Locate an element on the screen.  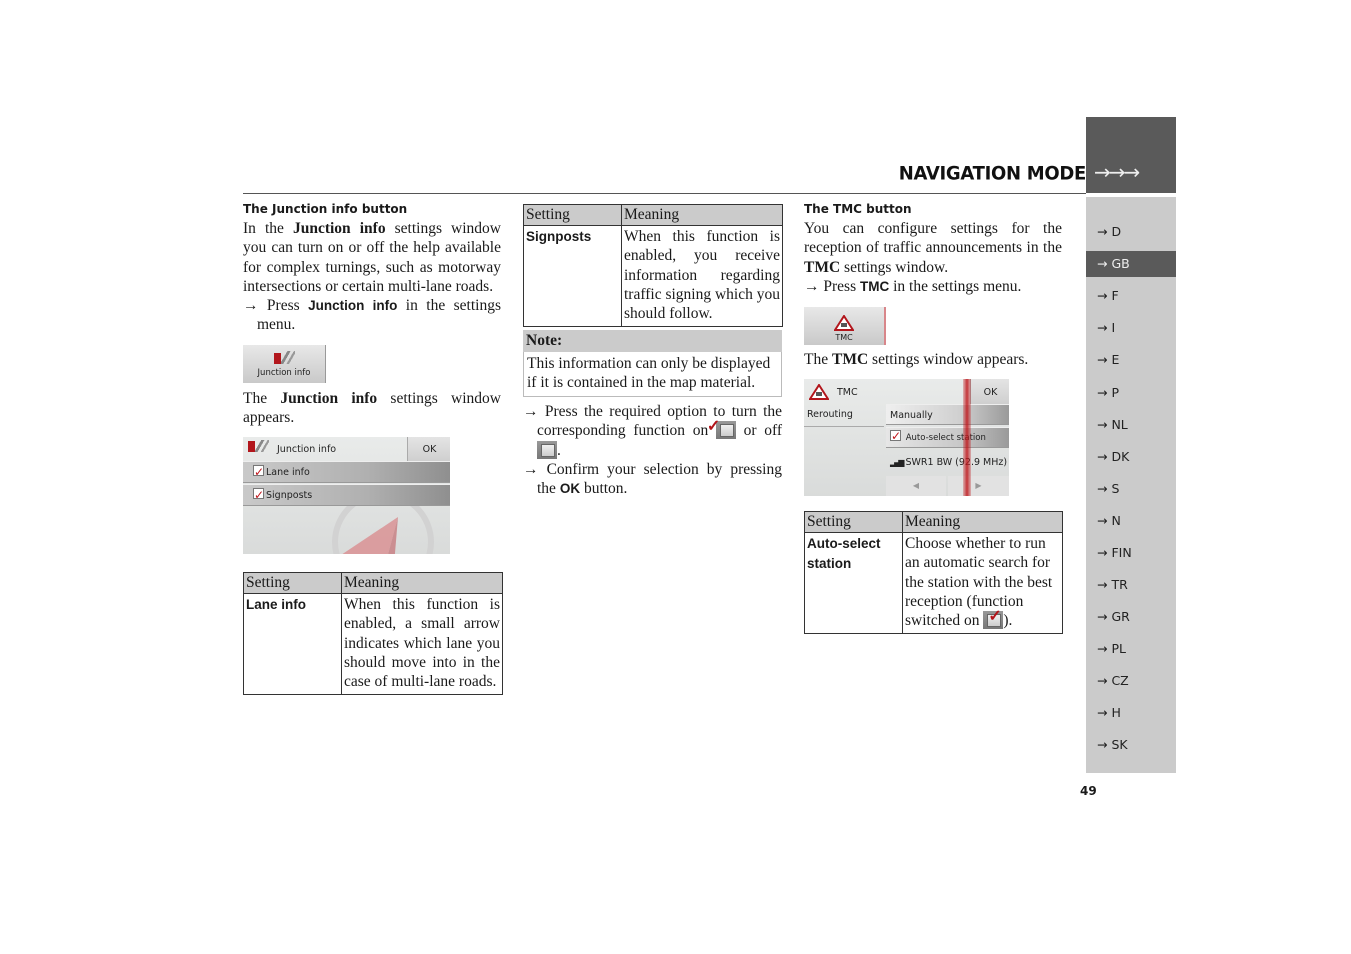
sidebar-item-lang: → H is located at coordinates (1131, 713).